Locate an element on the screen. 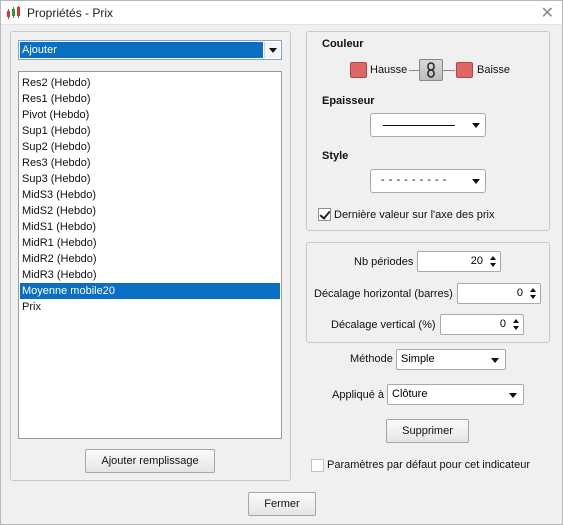  vshift-stepper: 0 is located at coordinates (482, 324).